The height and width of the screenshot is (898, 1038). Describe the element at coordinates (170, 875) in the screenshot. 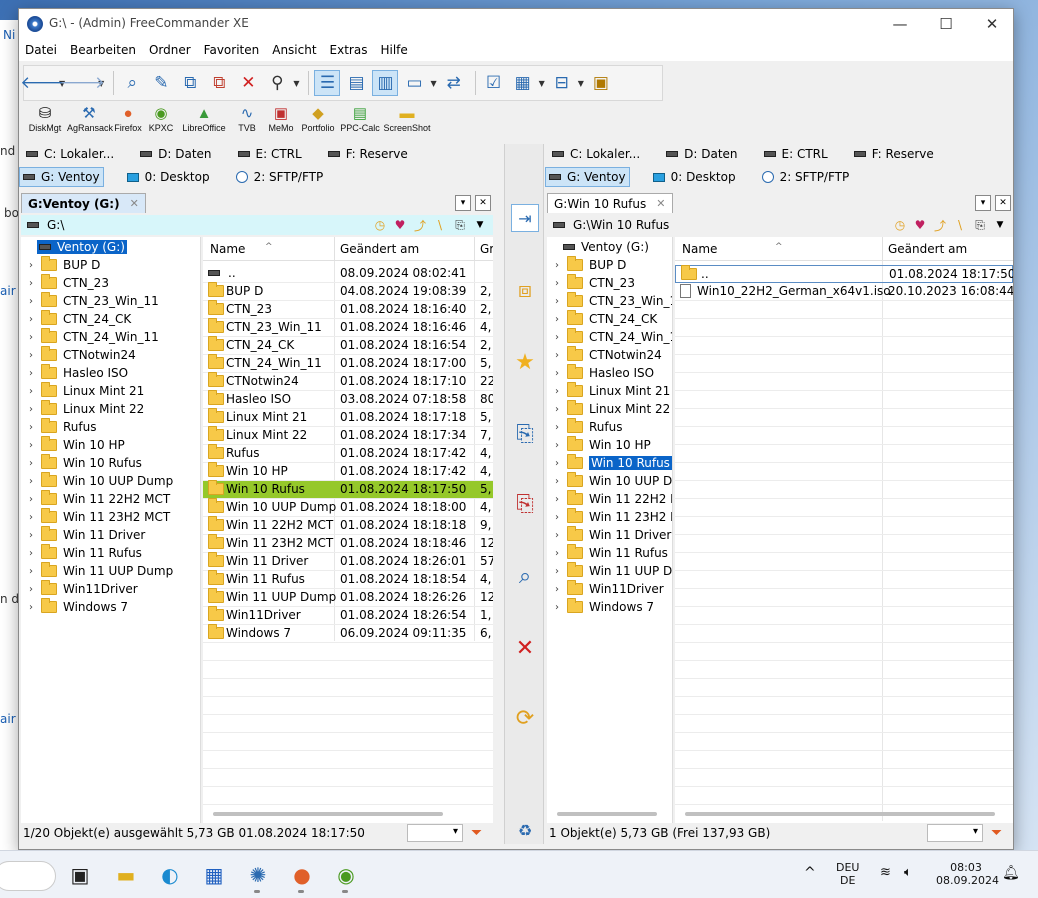

I see `edge-icon: ◐` at that location.